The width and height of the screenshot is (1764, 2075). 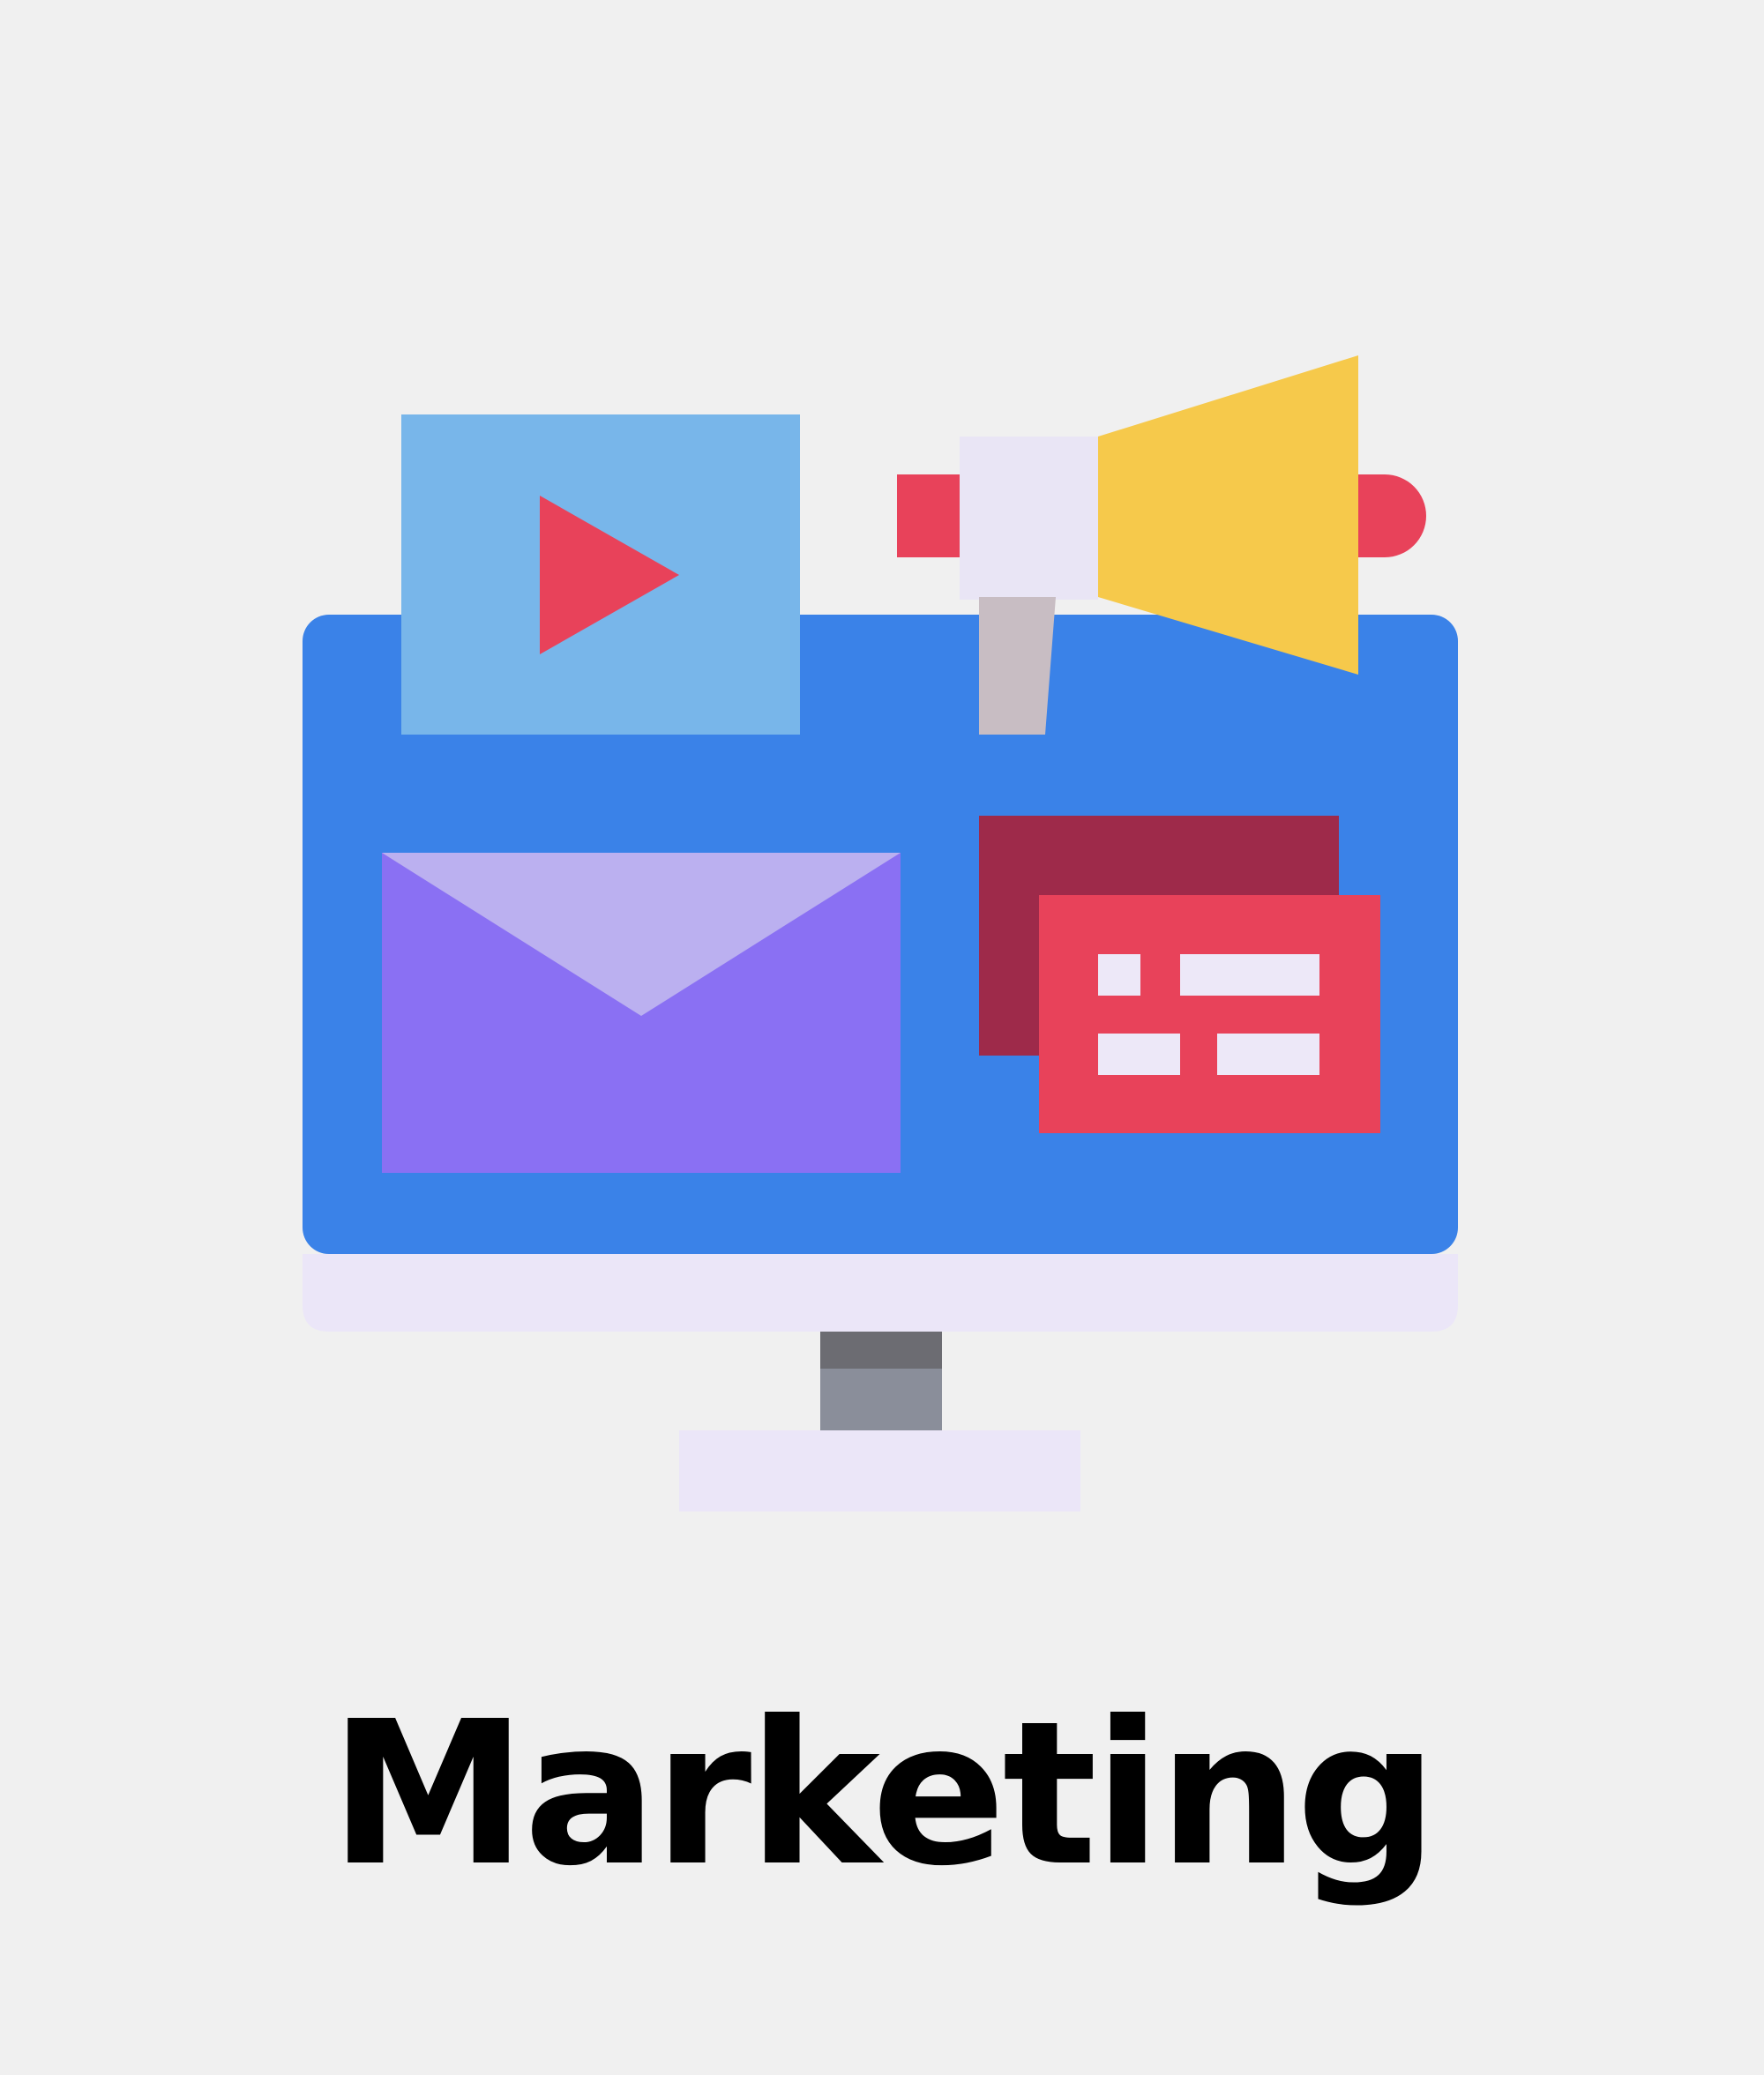 What do you see at coordinates (1029, 518) in the screenshot?
I see `megaphone-body` at bounding box center [1029, 518].